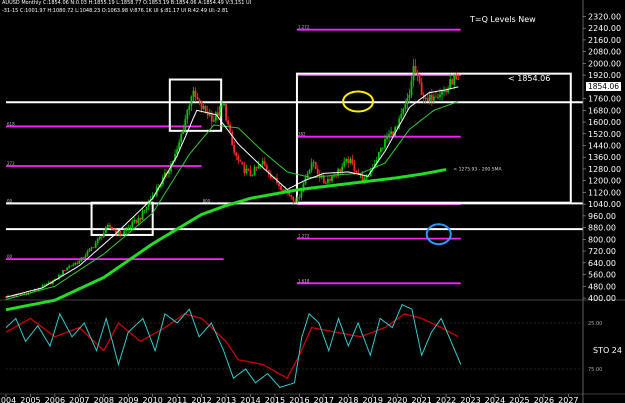 The image size is (625, 403). Describe the element at coordinates (568, 399) in the screenshot. I see `time-tick-label: 2027` at that location.